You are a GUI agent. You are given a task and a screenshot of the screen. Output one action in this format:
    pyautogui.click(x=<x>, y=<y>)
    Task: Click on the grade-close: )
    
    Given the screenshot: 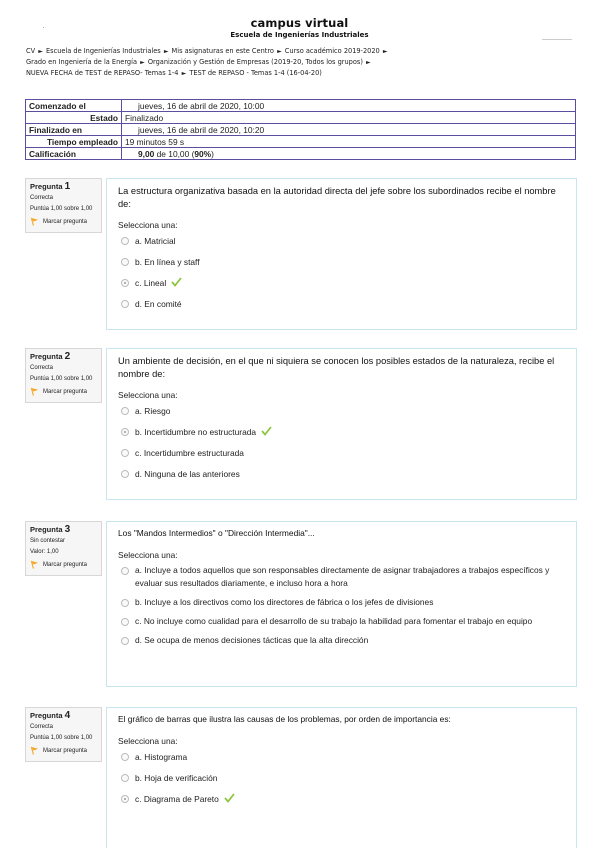 What is the action you would take?
    pyautogui.click(x=212, y=153)
    